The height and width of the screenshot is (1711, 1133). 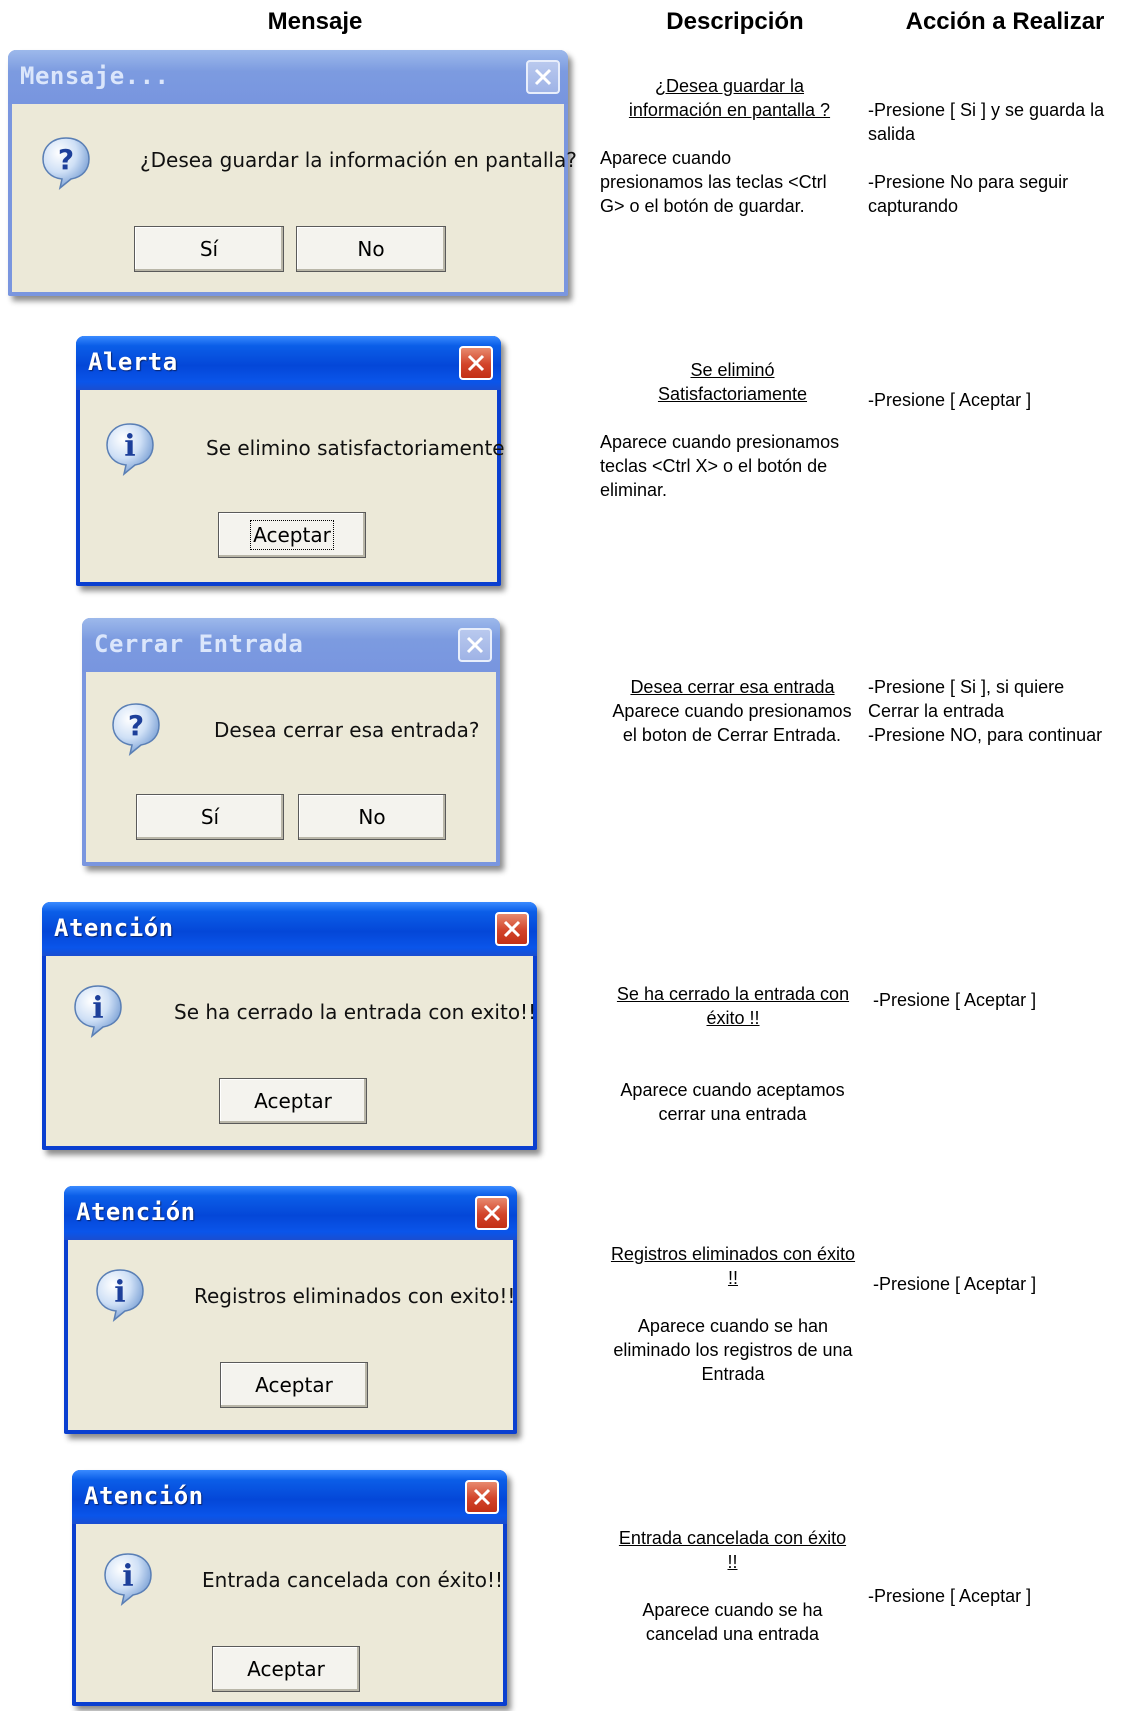 I want to click on desc-title-4: Se ha cerrado la entrada con éxito !!, so click(x=733, y=1006).